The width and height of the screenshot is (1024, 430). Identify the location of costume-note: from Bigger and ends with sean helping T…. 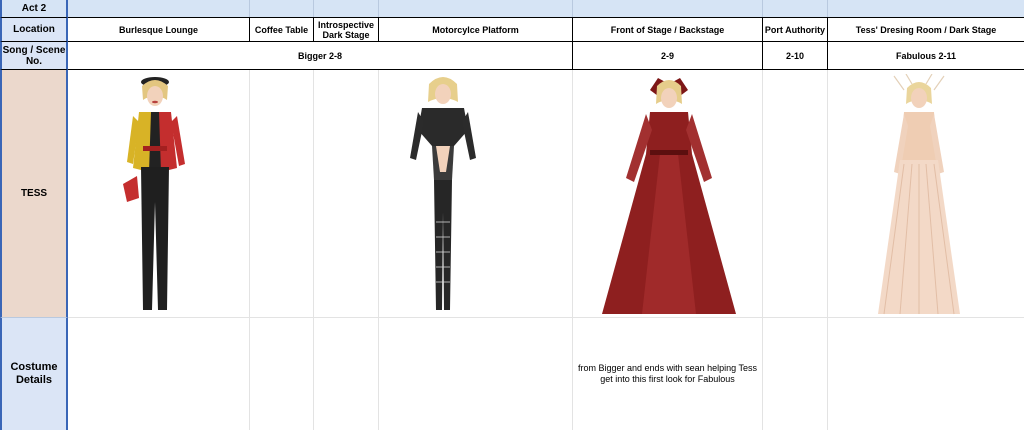
(667, 373).